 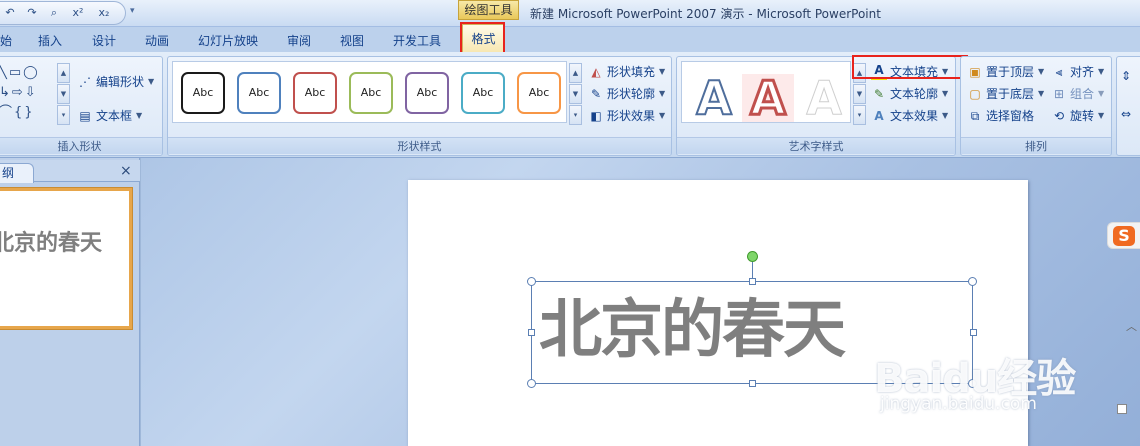 What do you see at coordinates (299, 41) in the screenshot?
I see `tab-review: 审阅` at bounding box center [299, 41].